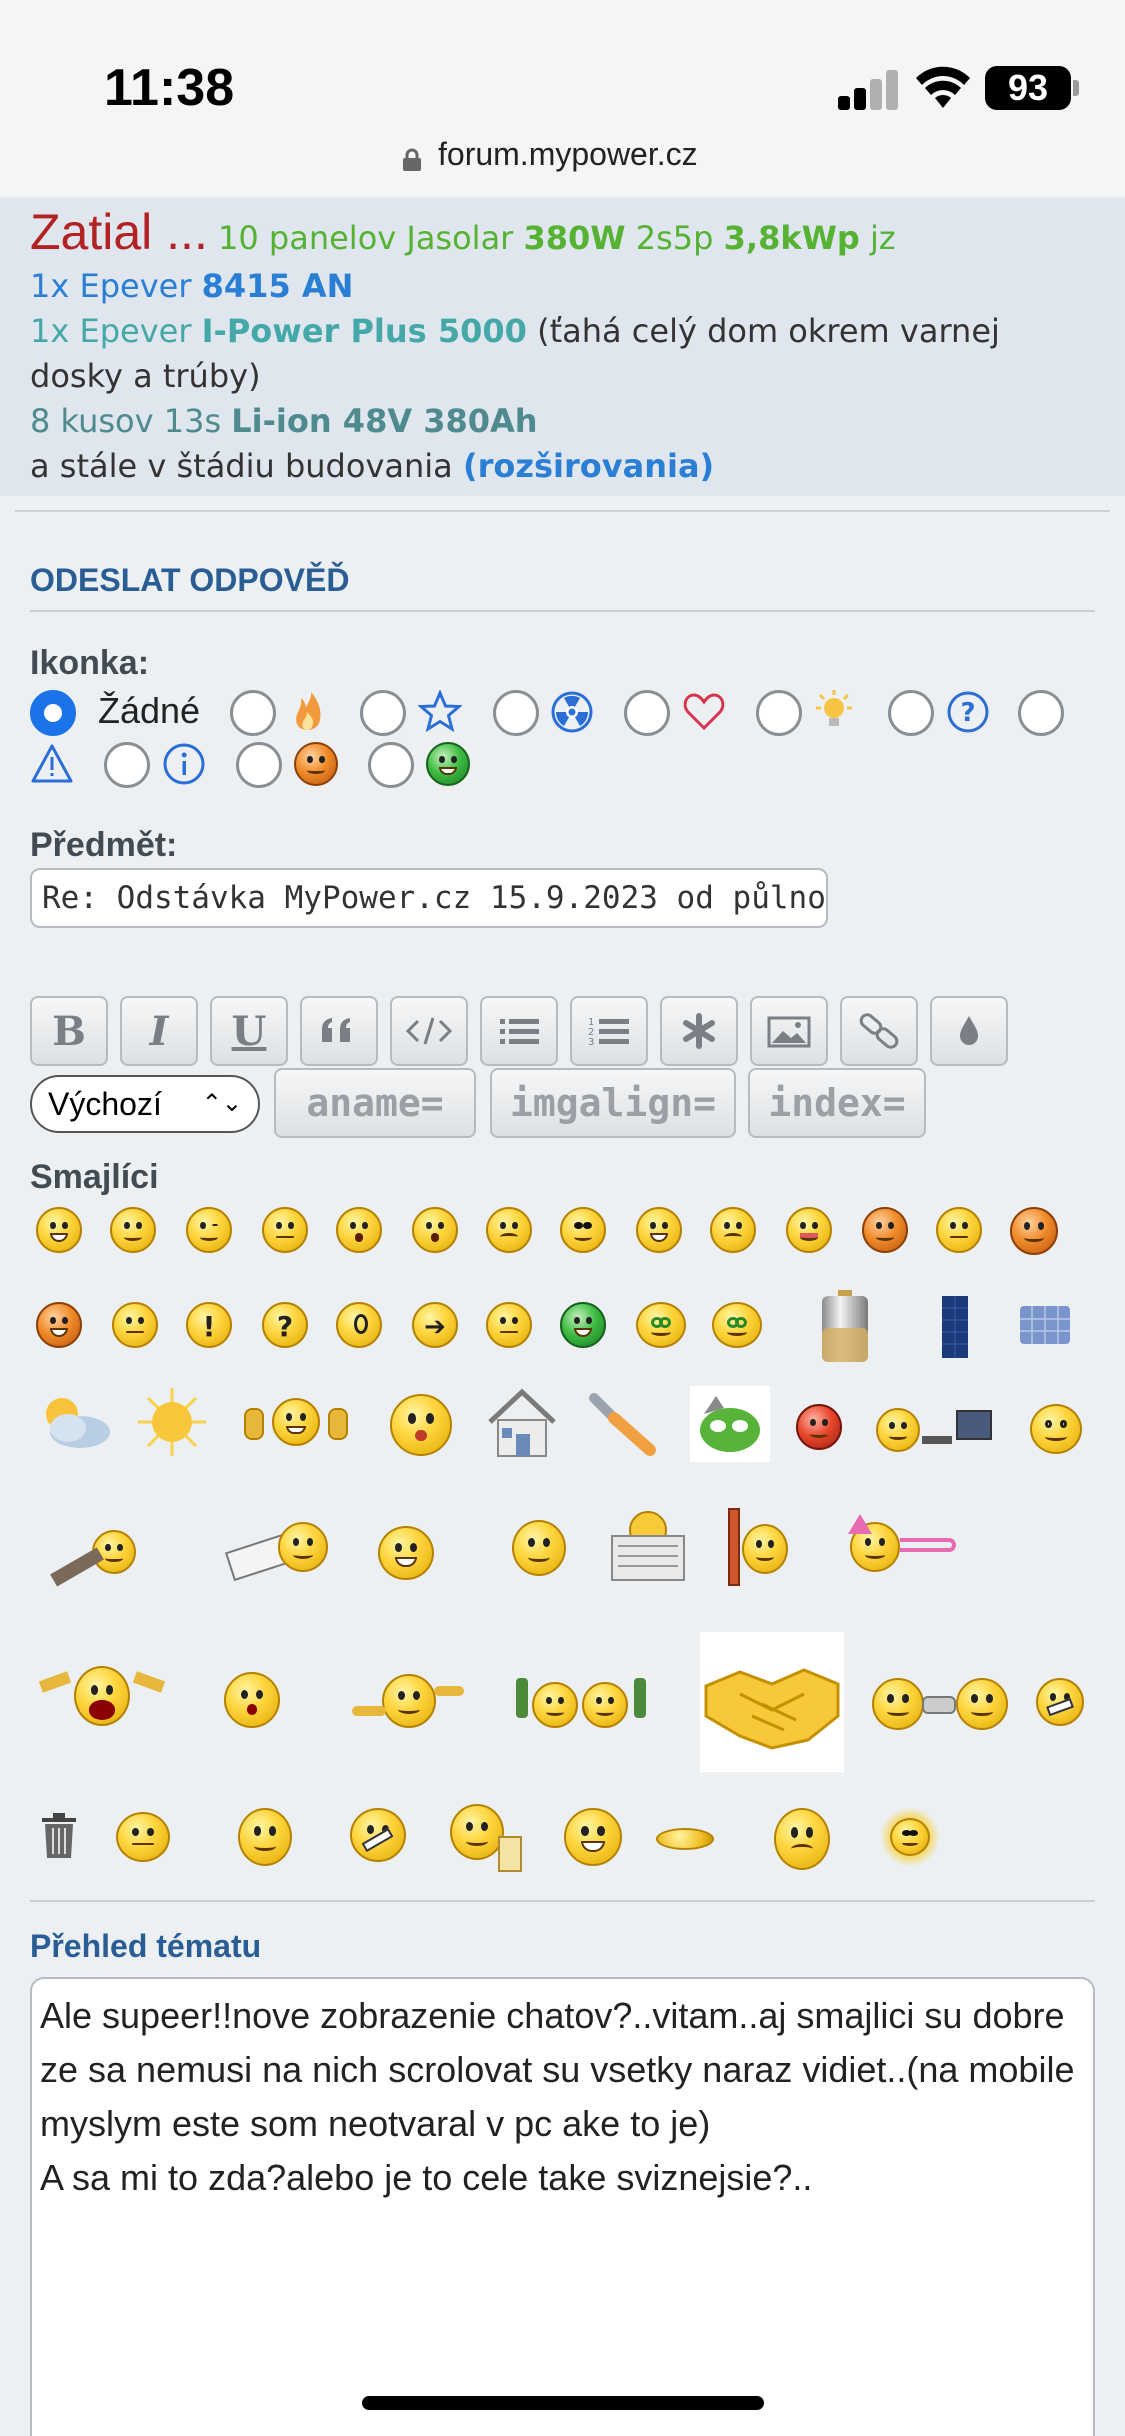 The width and height of the screenshot is (1125, 2436). What do you see at coordinates (1056, 1429) in the screenshot?
I see `smiley-dizzy-icon` at bounding box center [1056, 1429].